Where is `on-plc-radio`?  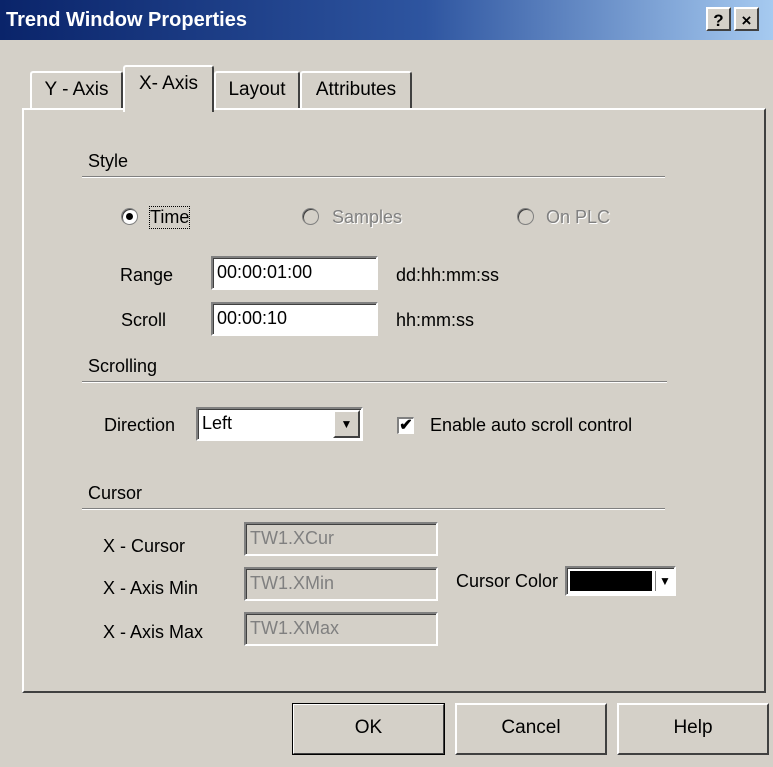 on-plc-radio is located at coordinates (525, 216).